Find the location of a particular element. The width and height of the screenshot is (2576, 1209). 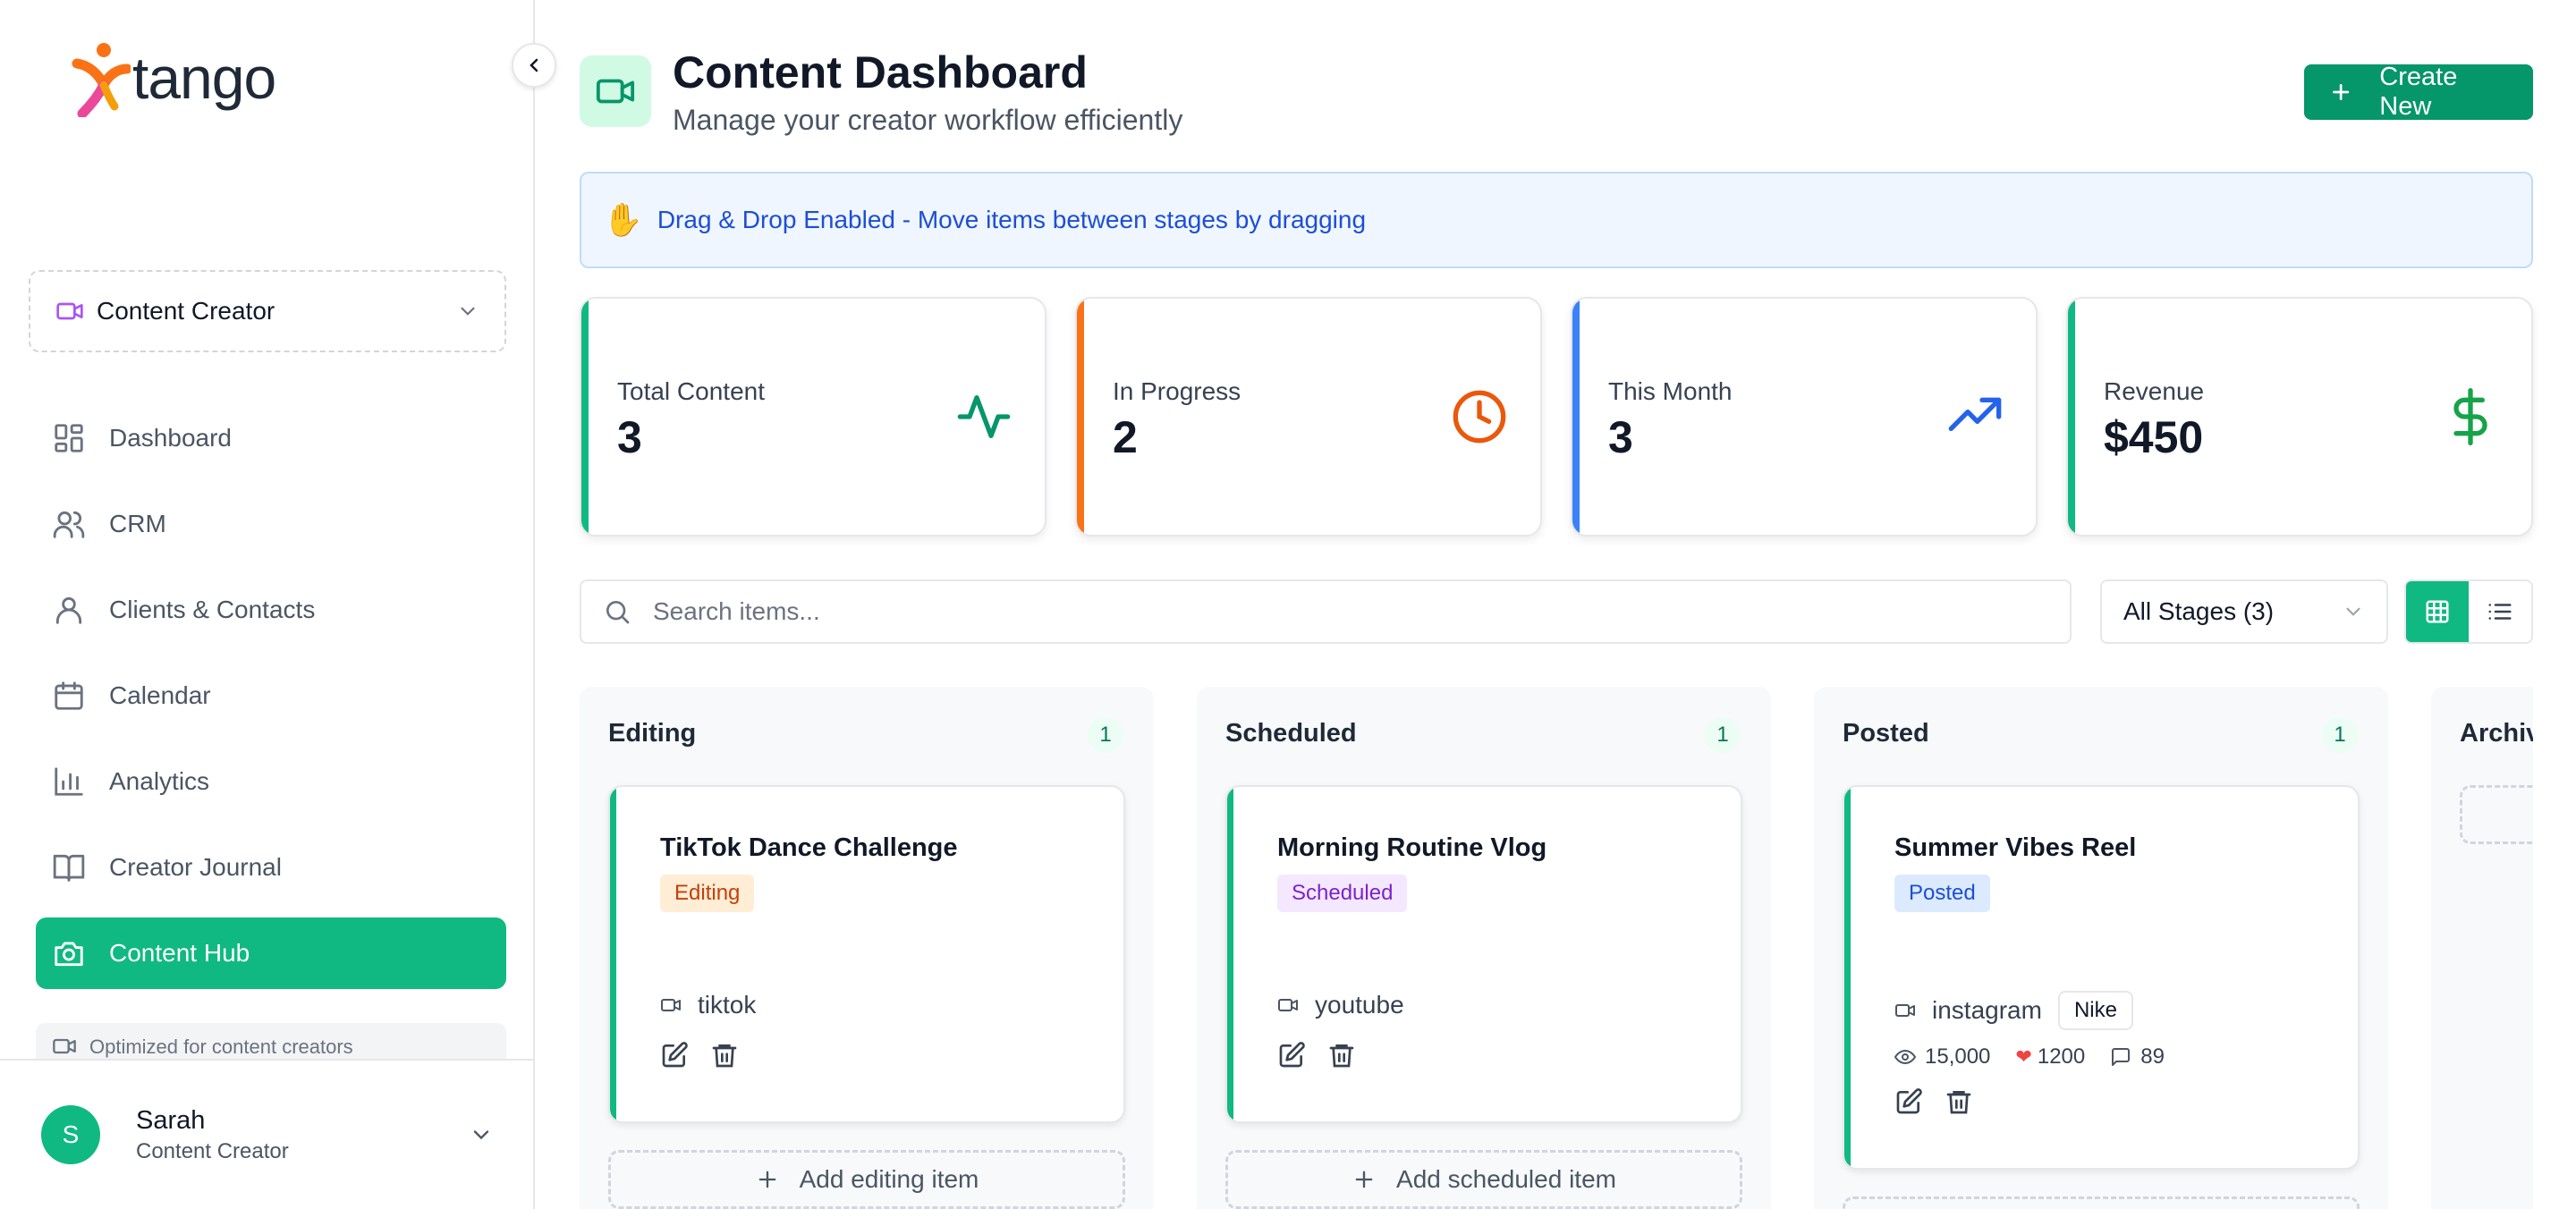

sidebar-item-content-hub: Content Hub is located at coordinates (271, 953).